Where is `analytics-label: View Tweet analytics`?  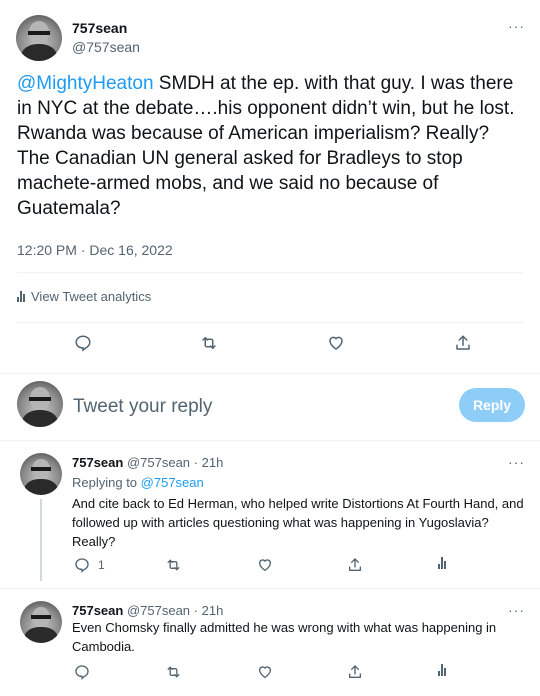 analytics-label: View Tweet analytics is located at coordinates (91, 296).